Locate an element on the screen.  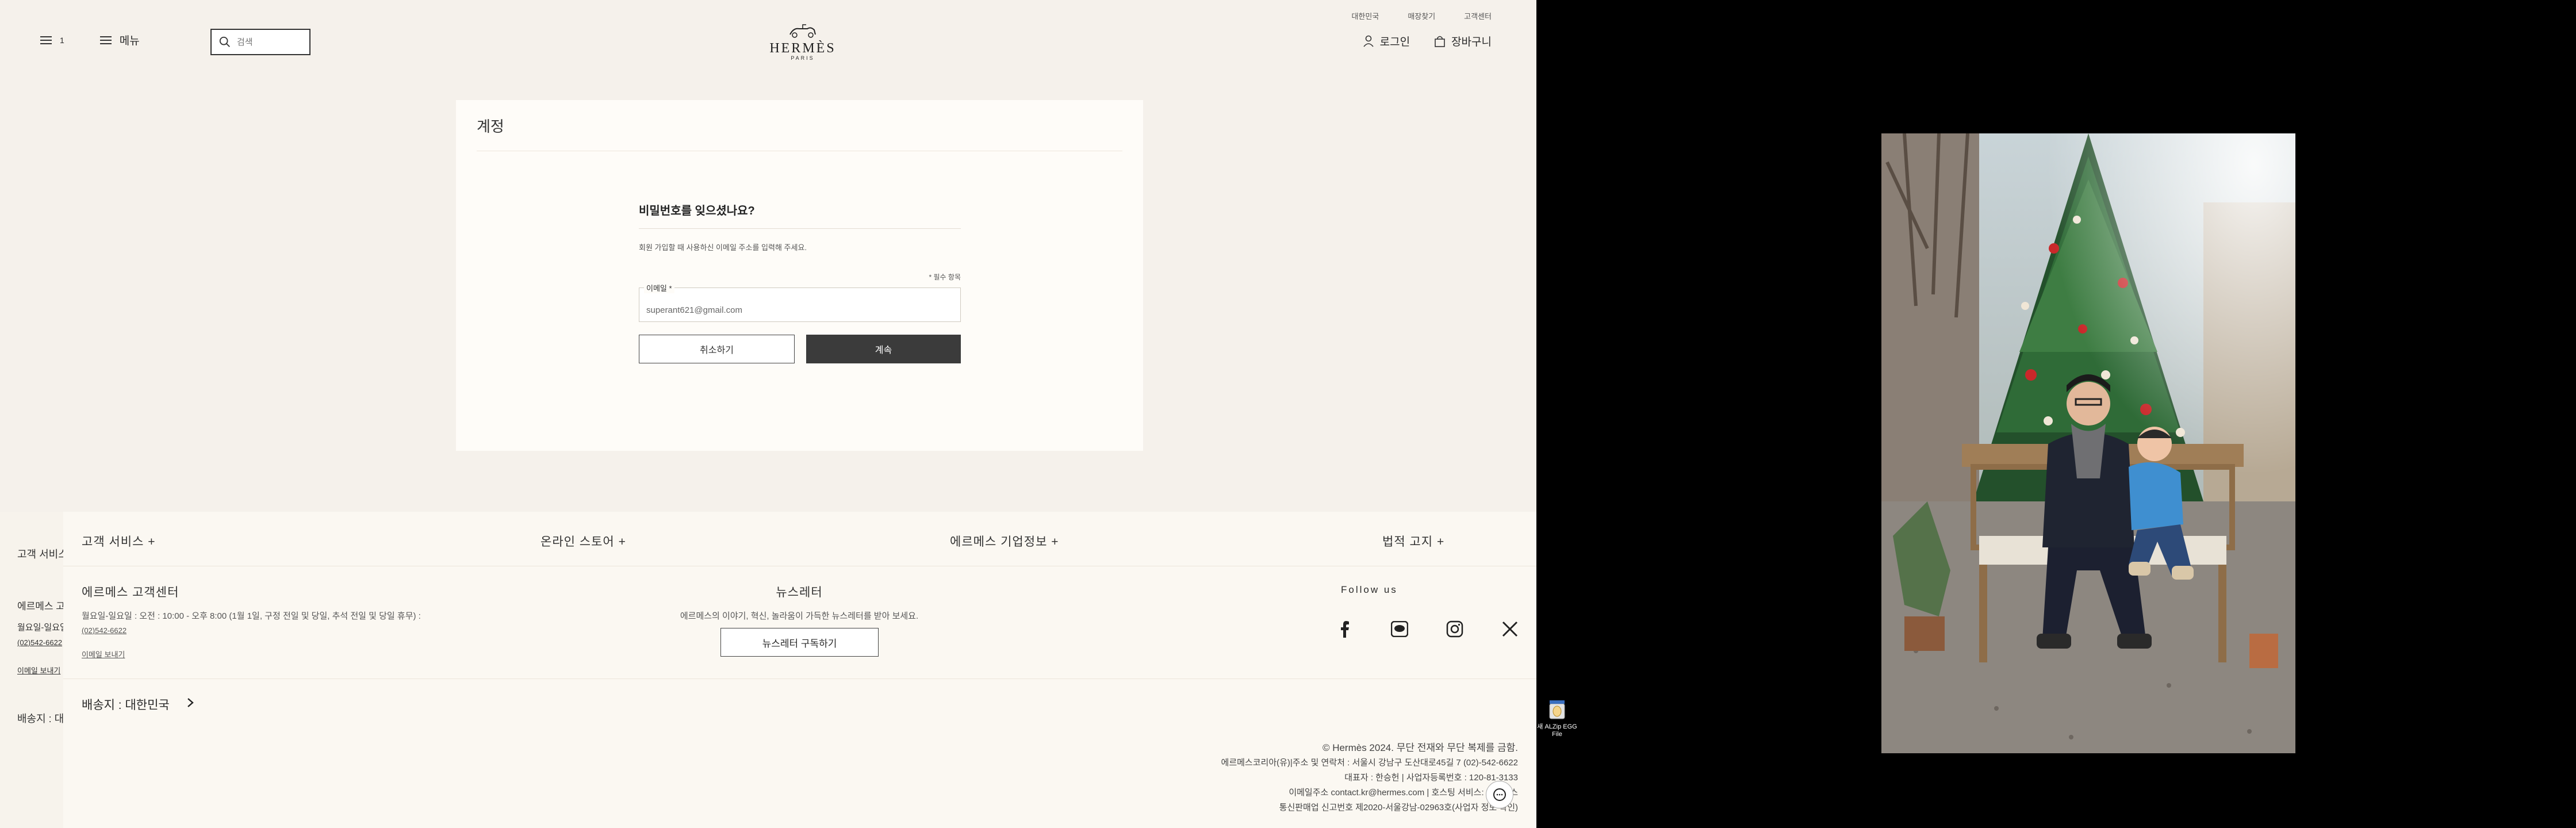
cart-label: 장바구니 is located at coordinates (1471, 42).